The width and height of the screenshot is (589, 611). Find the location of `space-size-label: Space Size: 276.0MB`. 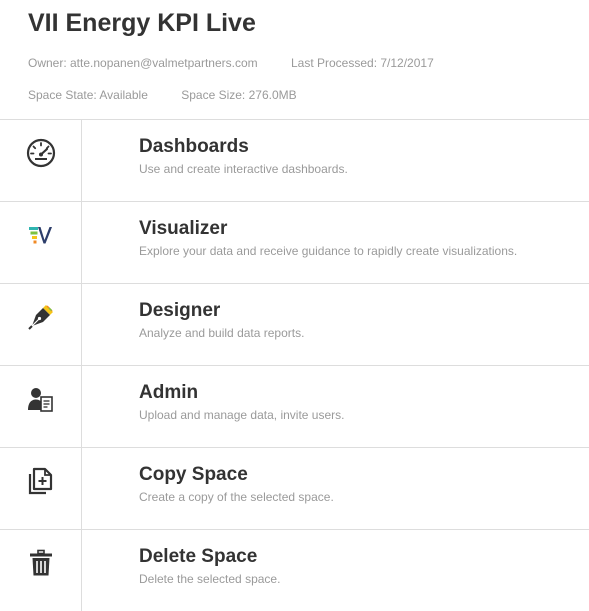

space-size-label: Space Size: 276.0MB is located at coordinates (239, 95).